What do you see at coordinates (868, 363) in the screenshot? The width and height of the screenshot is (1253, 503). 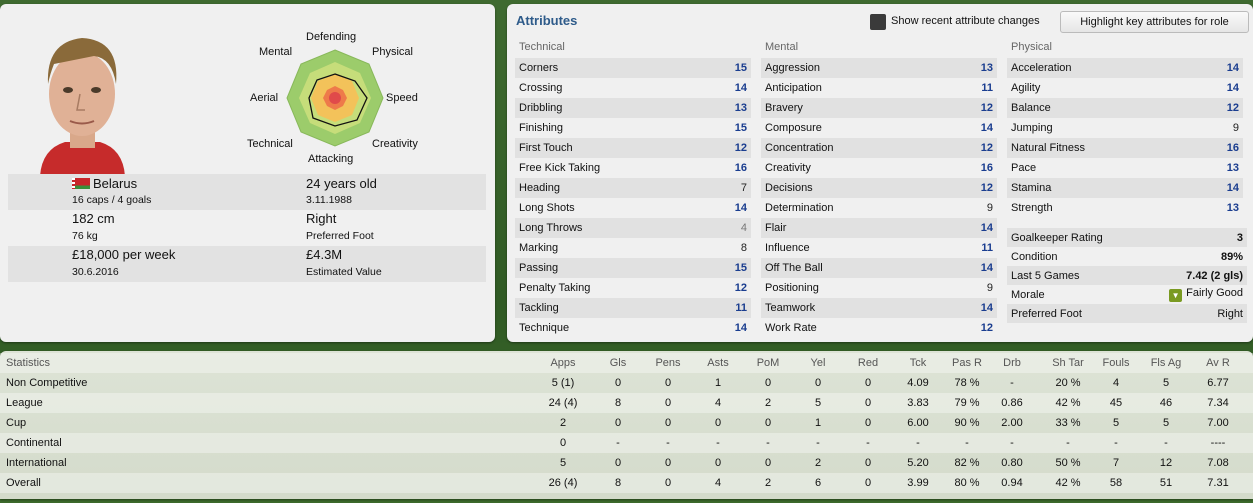 I see `stat-column-header: Red` at bounding box center [868, 363].